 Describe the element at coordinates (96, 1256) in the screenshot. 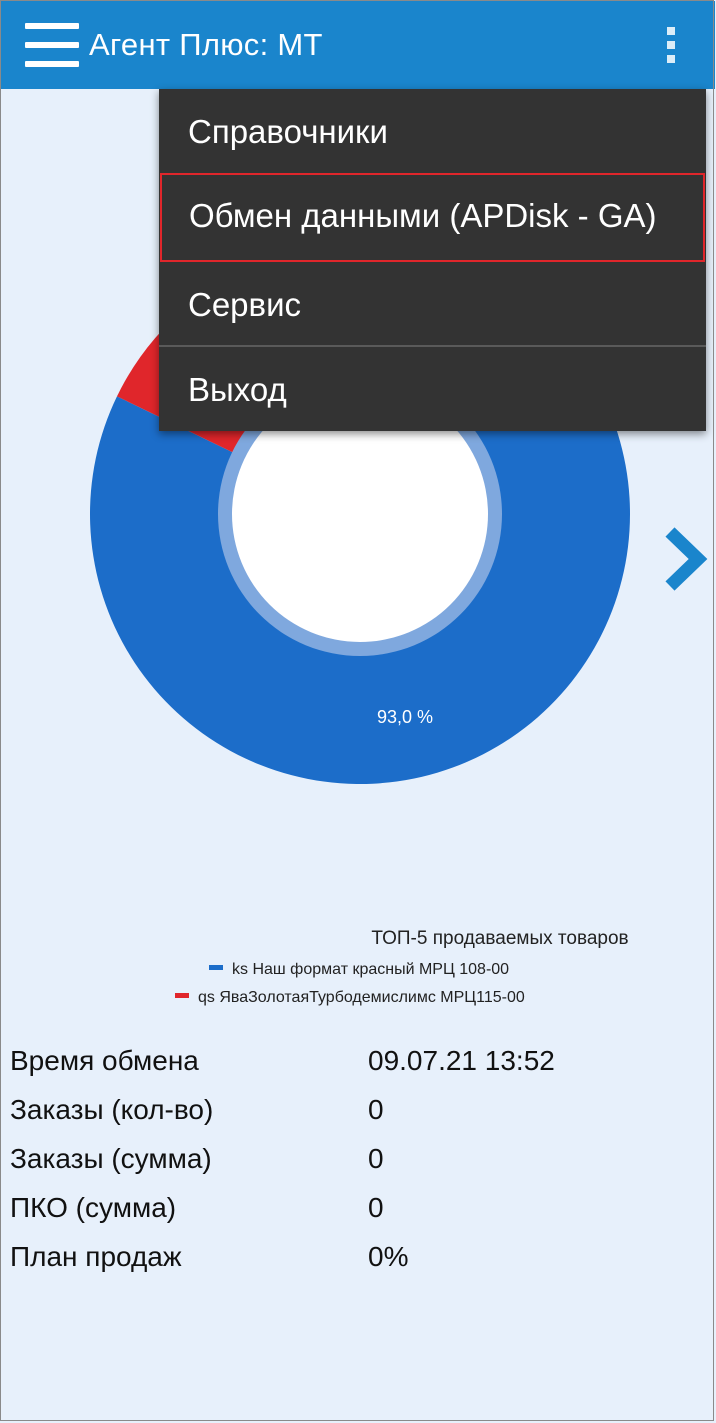

I see `stat-label: План продаж` at that location.